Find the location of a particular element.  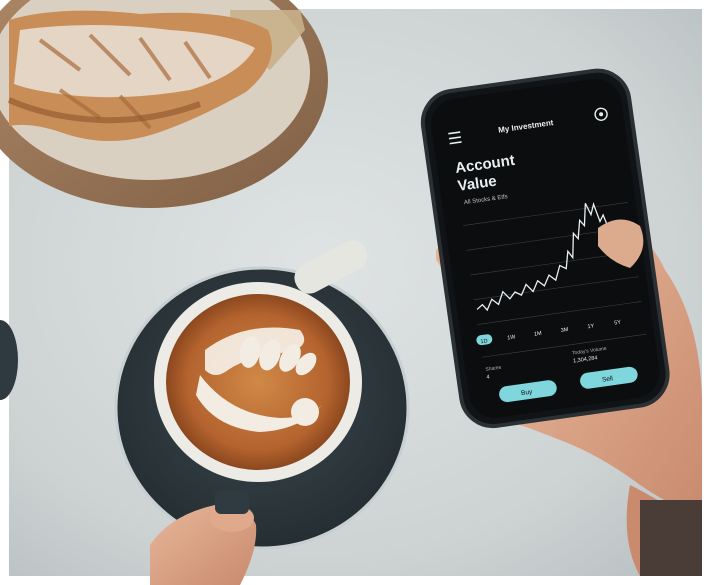

range-tab-1y: 1Y is located at coordinates (591, 326).